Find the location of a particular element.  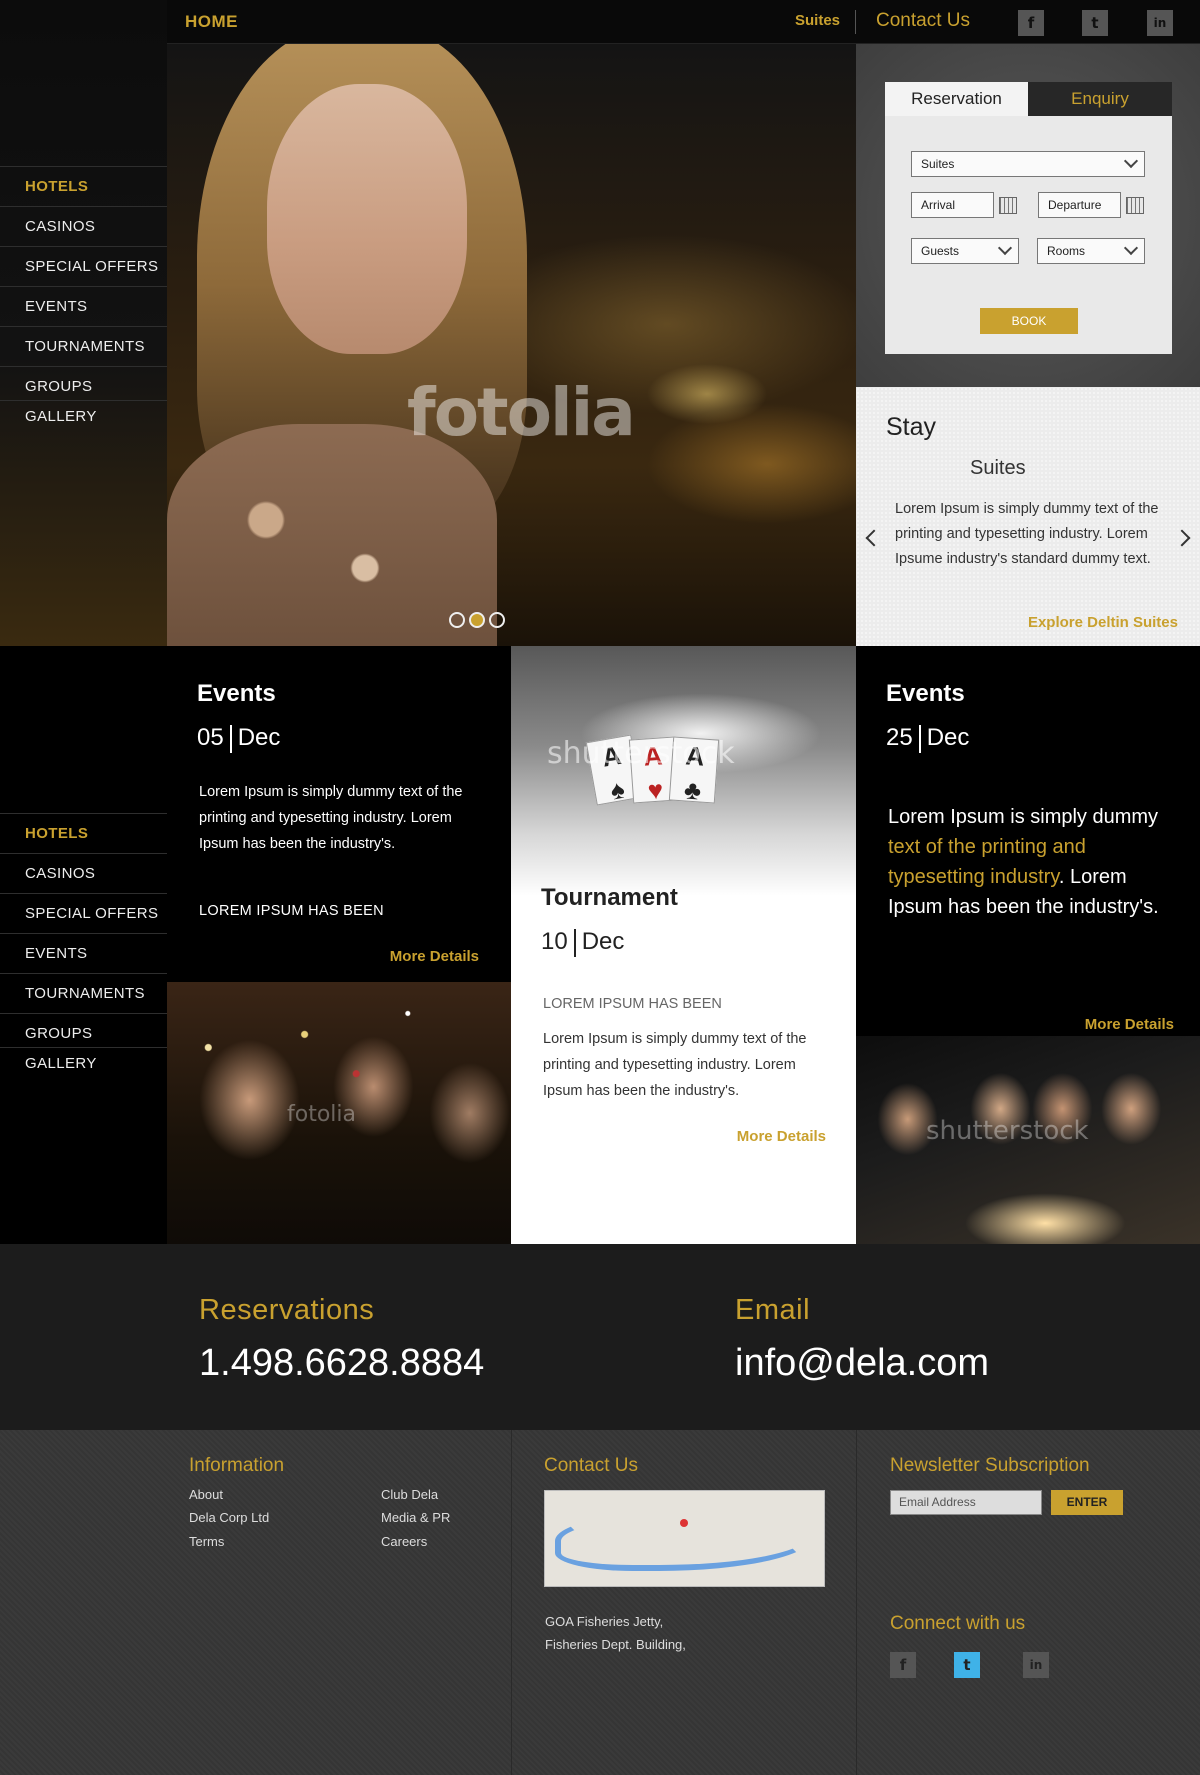

event-caps-heading: LOREM IPSUM HAS BEEN is located at coordinates (291, 911).